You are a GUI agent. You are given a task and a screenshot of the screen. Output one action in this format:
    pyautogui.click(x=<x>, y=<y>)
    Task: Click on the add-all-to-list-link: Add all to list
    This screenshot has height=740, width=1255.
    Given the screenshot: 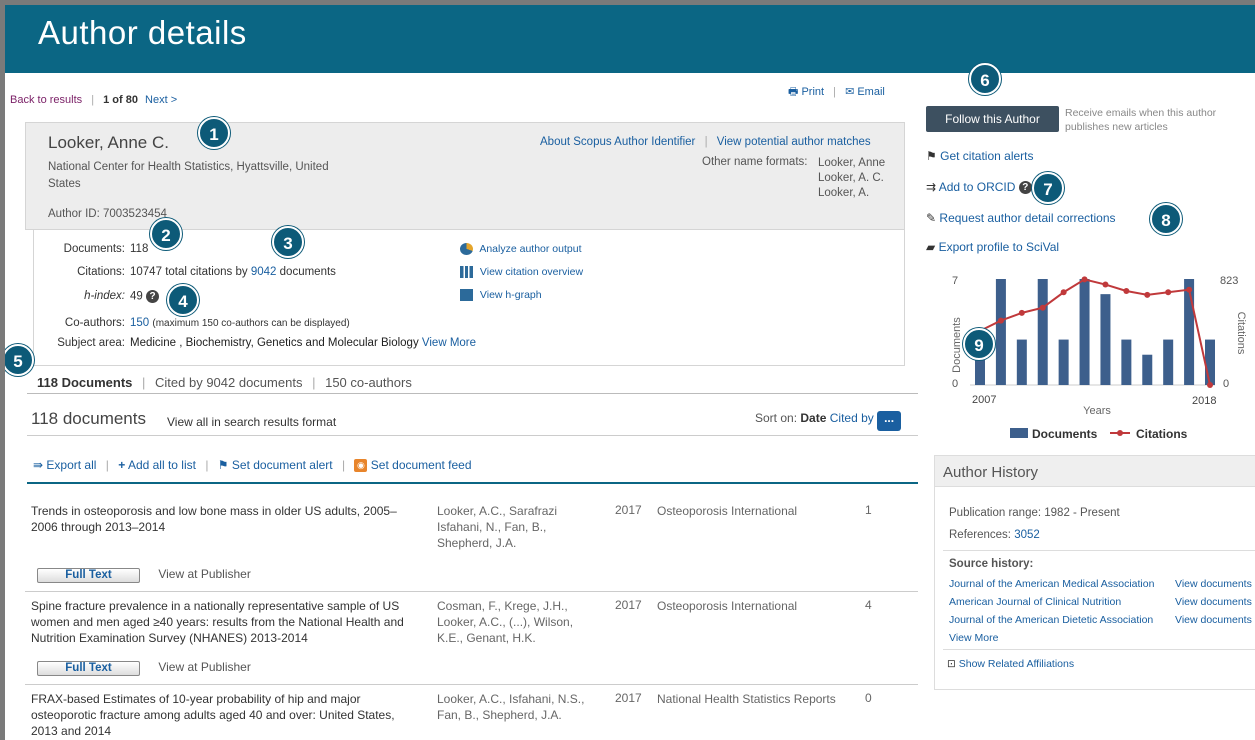 What is the action you would take?
    pyautogui.click(x=162, y=465)
    